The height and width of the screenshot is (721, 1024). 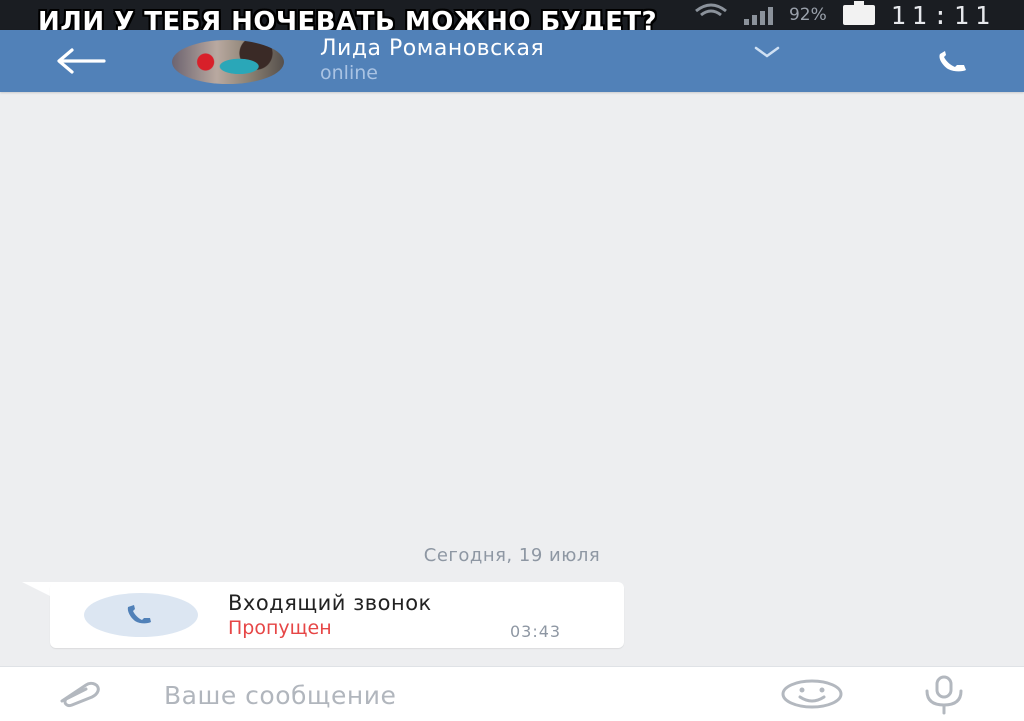 I want to click on message-time: 03:43, so click(x=536, y=631).